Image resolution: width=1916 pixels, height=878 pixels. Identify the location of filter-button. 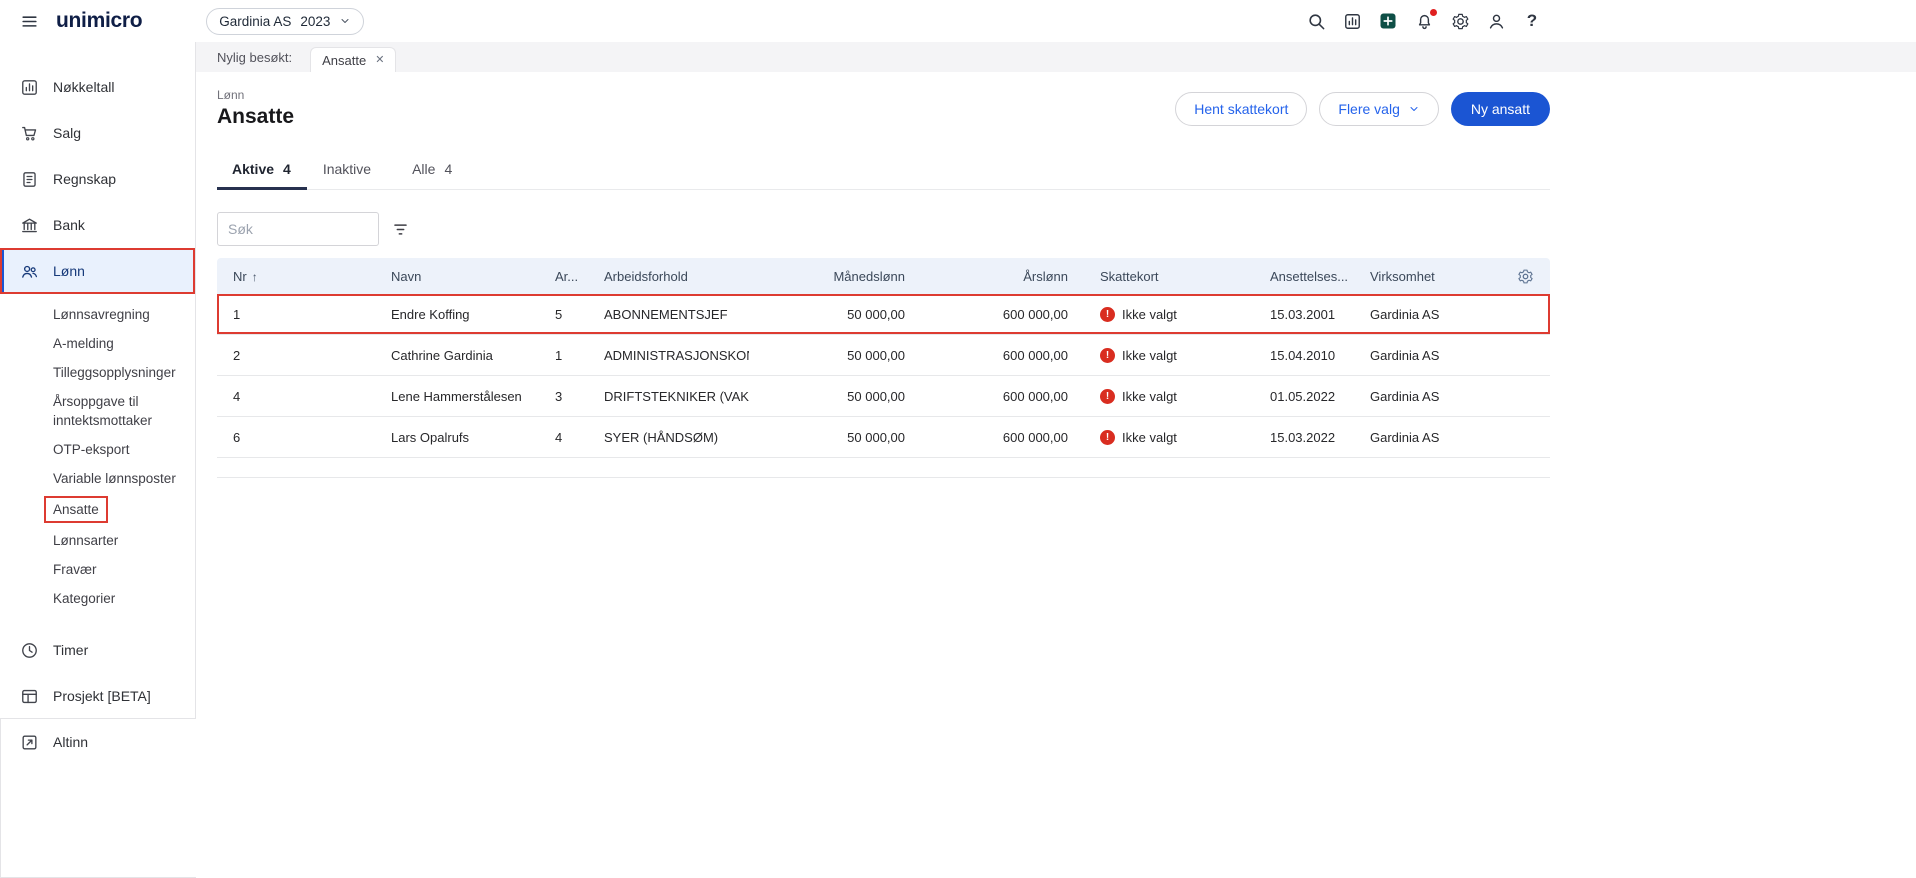
(400, 229).